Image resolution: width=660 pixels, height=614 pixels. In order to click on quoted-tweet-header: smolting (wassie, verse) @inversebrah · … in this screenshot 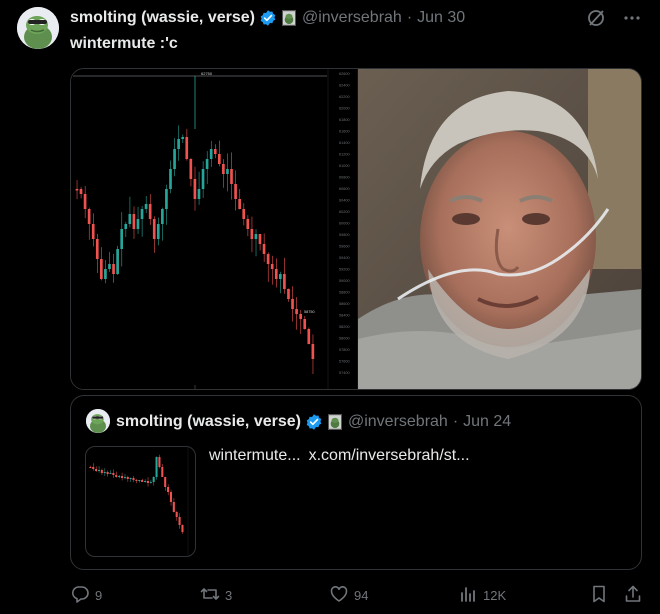, I will do `click(313, 422)`.